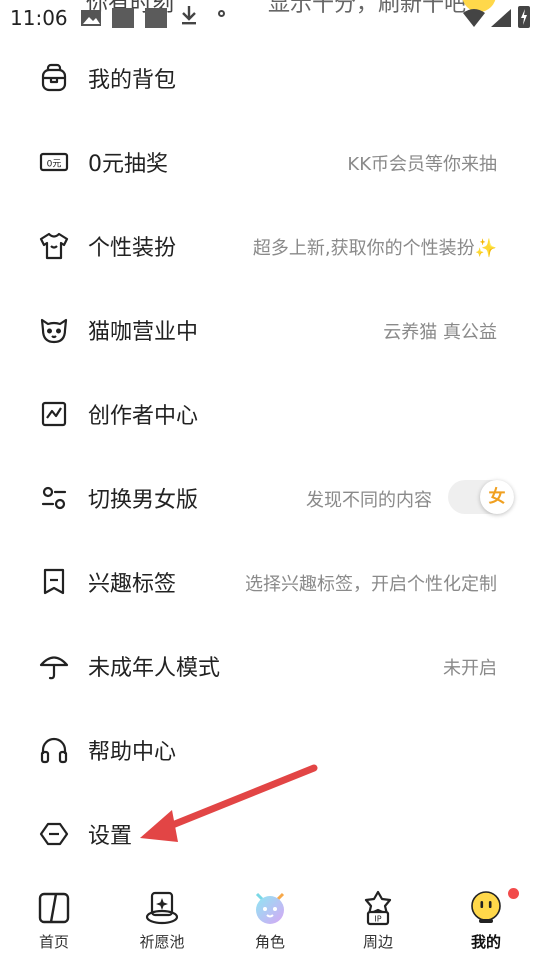 This screenshot has height=960, width=540. I want to click on menu-item-hint: KK币会员等你来抽, so click(422, 164).